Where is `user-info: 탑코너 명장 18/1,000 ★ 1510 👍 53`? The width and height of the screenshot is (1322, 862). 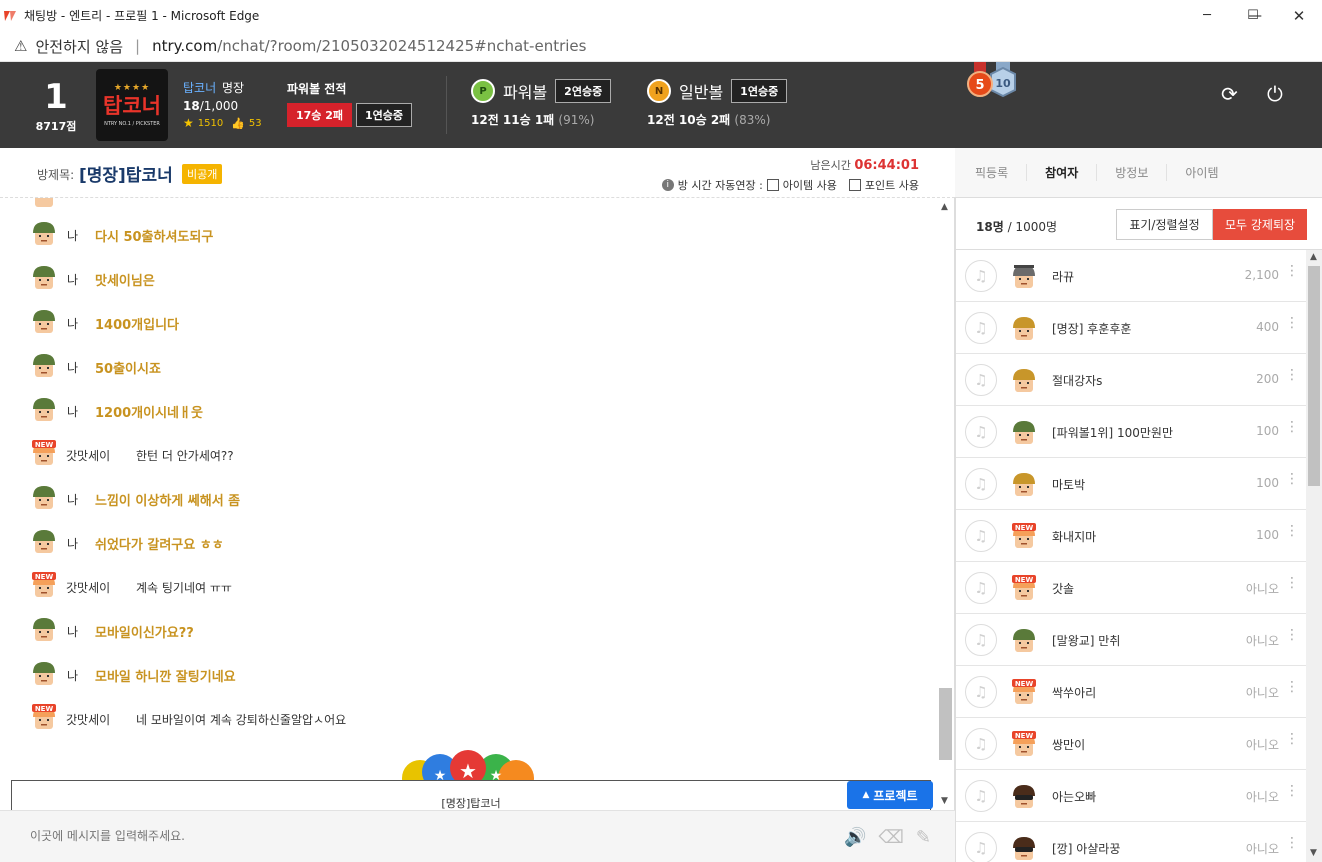
user-info: 탑코너 명장 18/1,000 ★ 1510 👍 53 is located at coordinates (222, 104).